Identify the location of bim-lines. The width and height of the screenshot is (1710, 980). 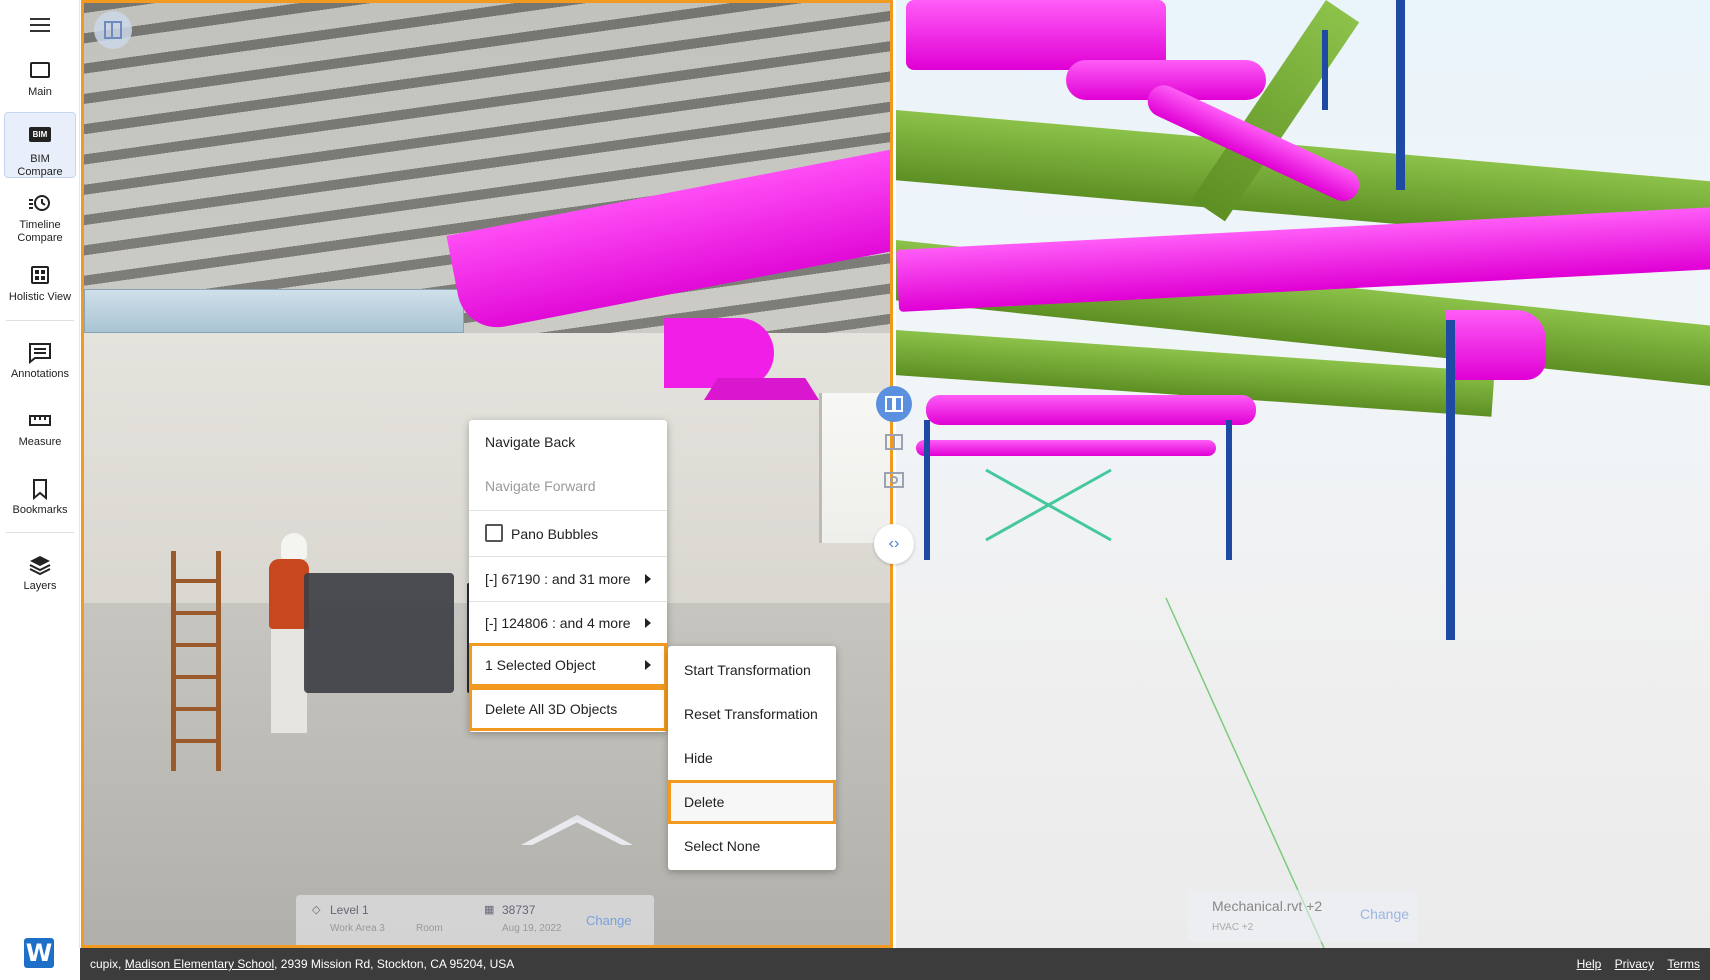
(1155, 708).